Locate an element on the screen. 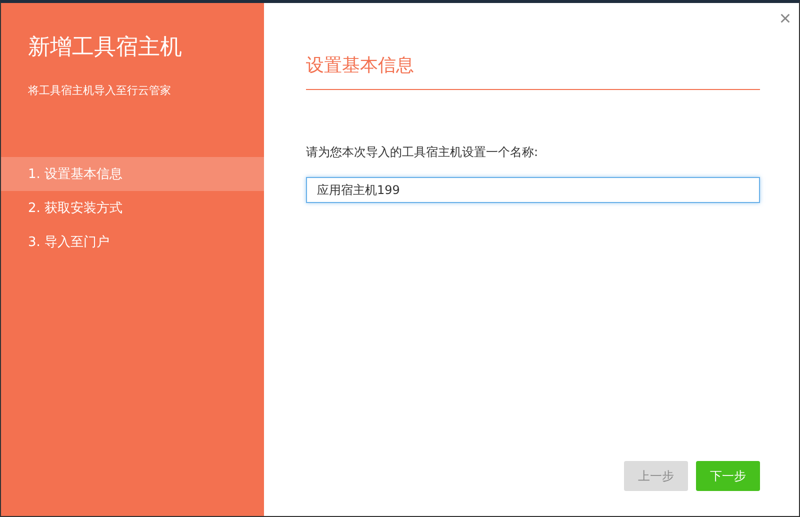 This screenshot has width=800, height=517. step-item: 1. 设置基本信息 is located at coordinates (132, 174).